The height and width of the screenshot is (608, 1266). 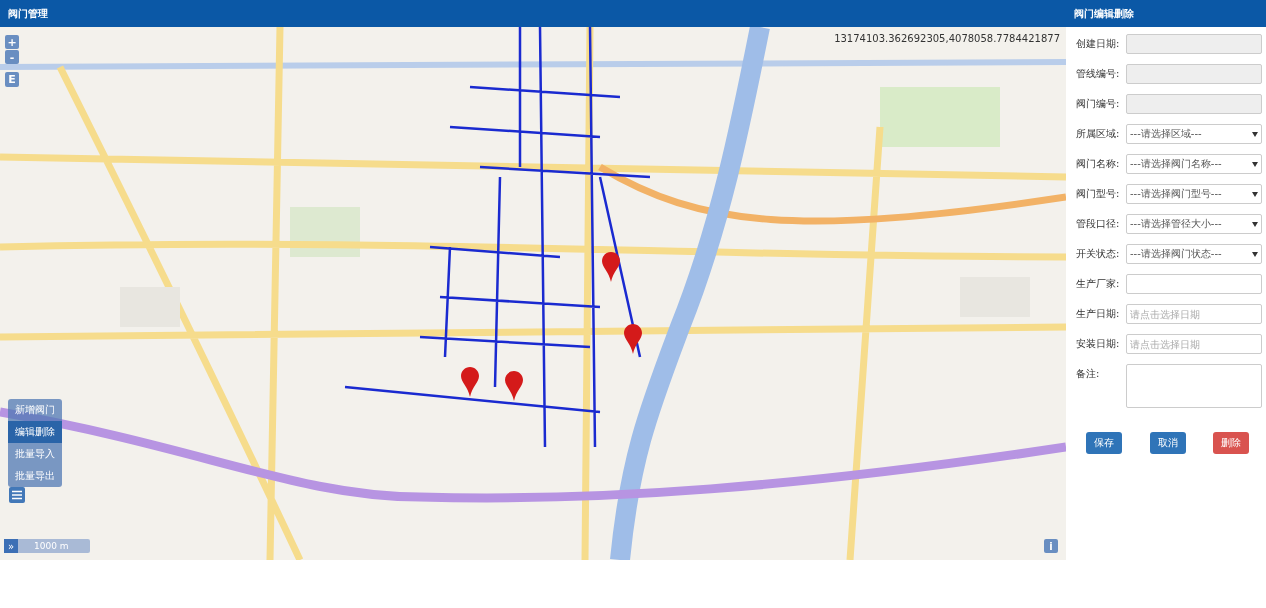 I want to click on notes-field, so click(x=1194, y=386).